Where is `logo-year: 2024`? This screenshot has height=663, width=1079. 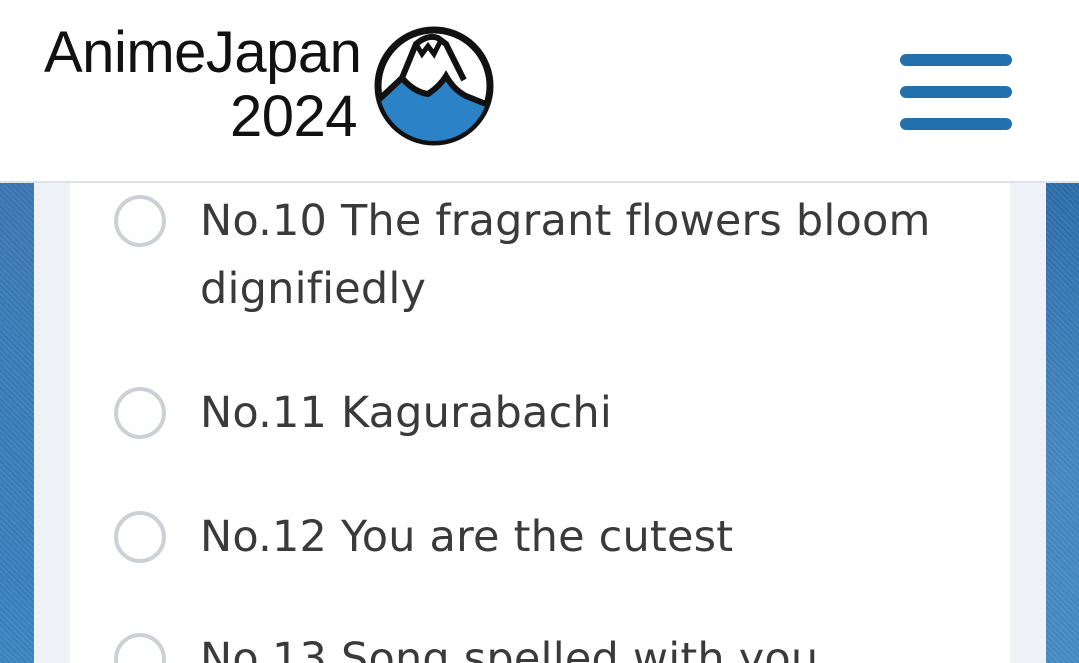
logo-year: 2024 is located at coordinates (294, 116).